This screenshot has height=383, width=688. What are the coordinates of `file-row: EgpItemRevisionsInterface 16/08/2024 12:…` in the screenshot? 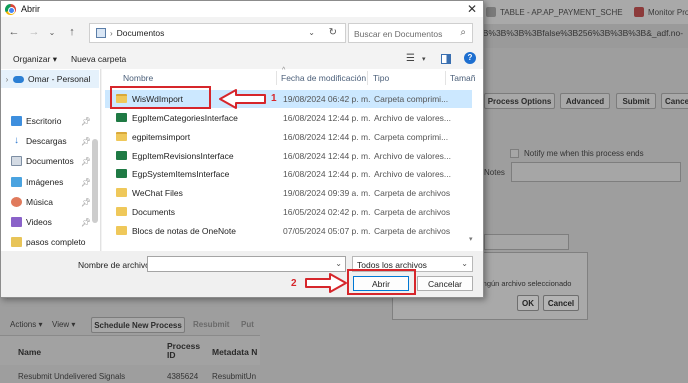 It's located at (288, 156).